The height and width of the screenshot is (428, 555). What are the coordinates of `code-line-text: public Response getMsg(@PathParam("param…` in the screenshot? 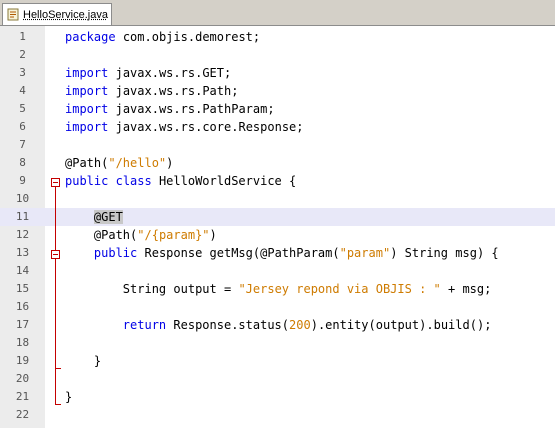 It's located at (296, 253).